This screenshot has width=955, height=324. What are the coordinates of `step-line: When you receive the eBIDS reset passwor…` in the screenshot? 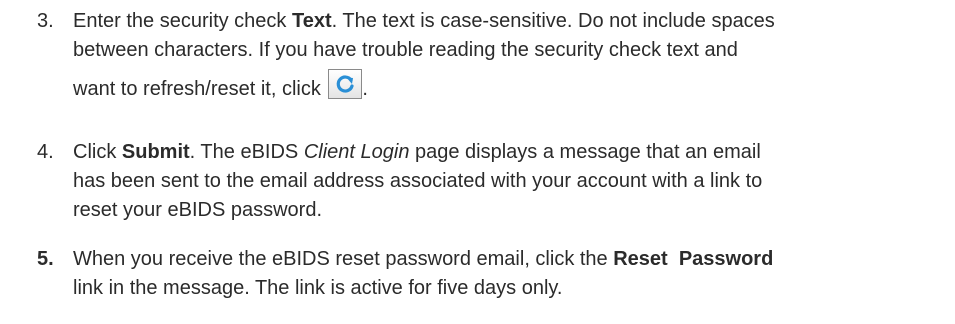 It's located at (423, 259).